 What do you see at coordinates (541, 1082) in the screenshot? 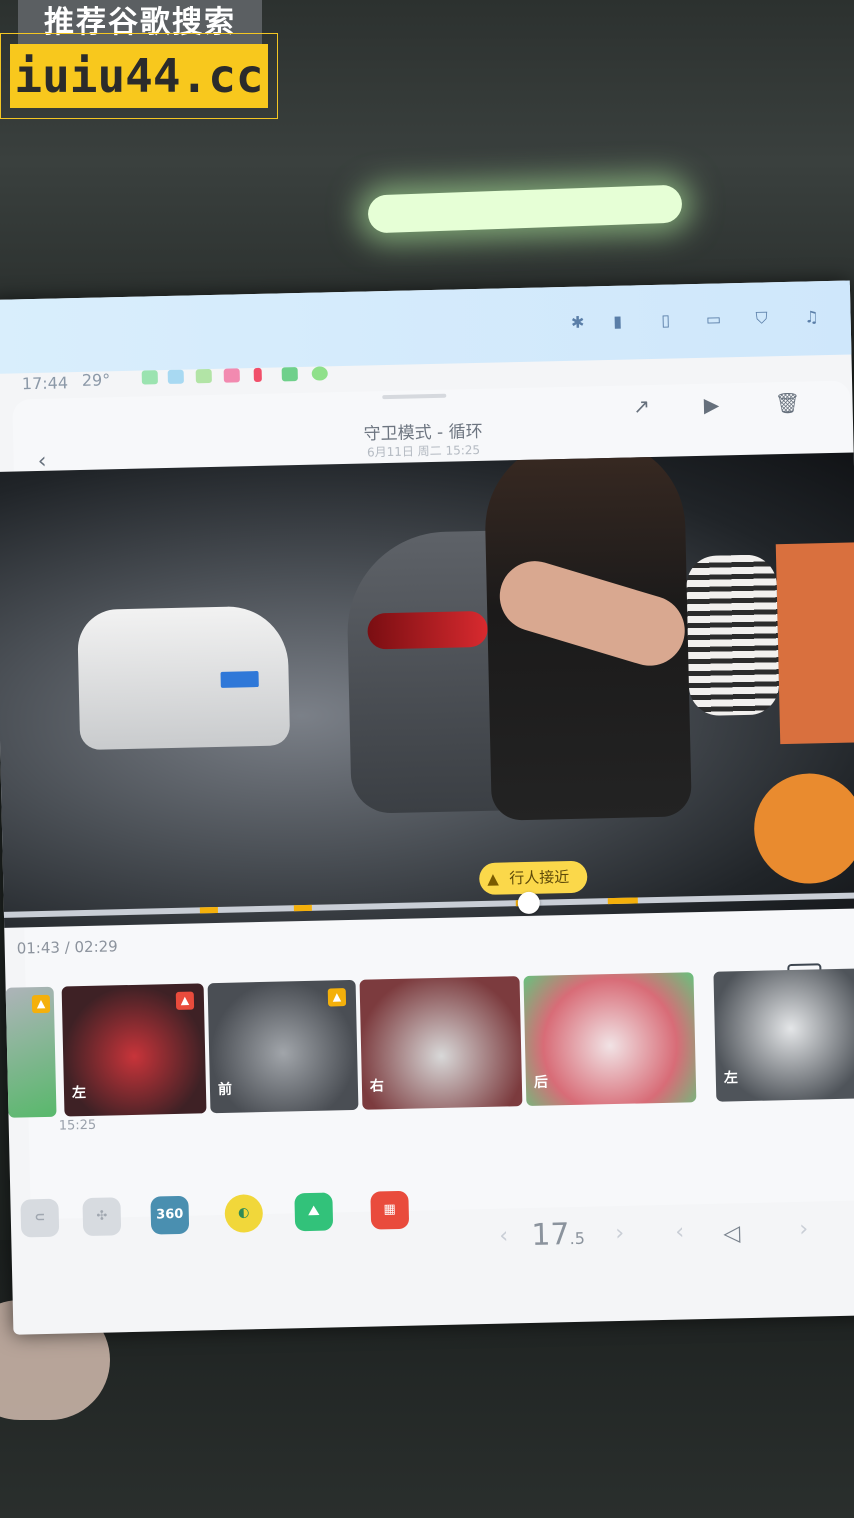
I see `thumbnail-label: 后` at bounding box center [541, 1082].